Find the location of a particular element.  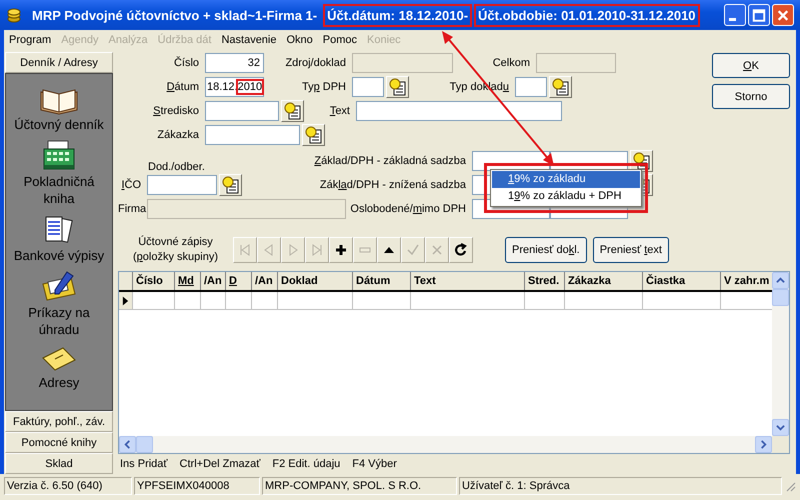

window-title: Účt.obdobie: 01.01.2010-31.12.2010 is located at coordinates (587, 15).